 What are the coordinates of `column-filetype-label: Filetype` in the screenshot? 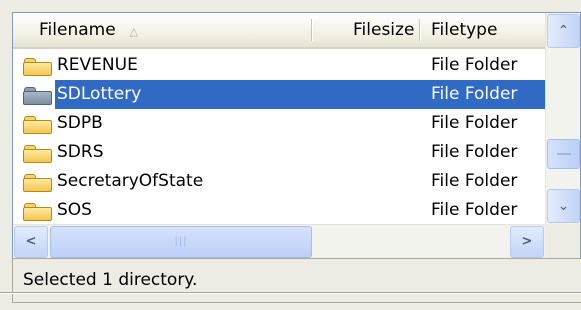 It's located at (464, 30).